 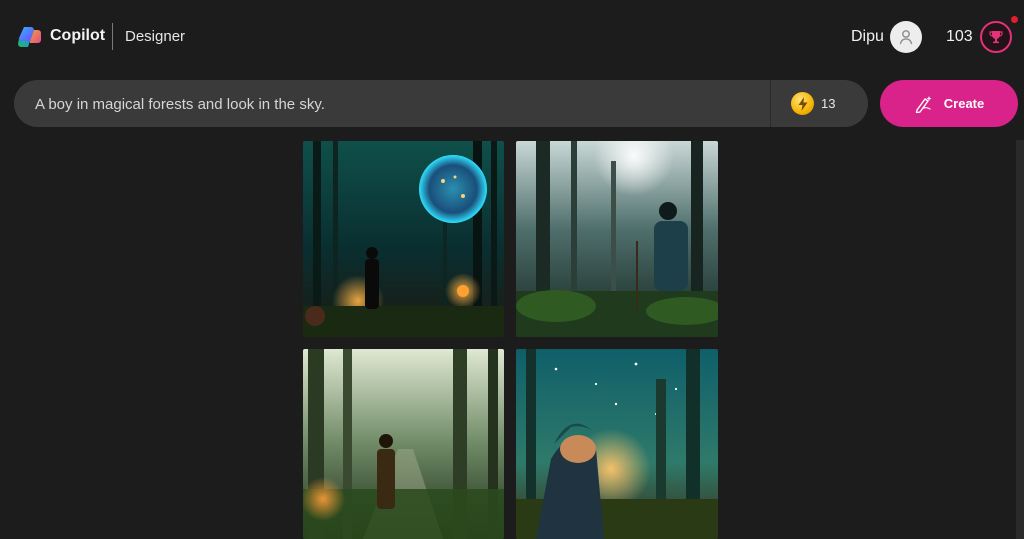 I want to click on sparkle-pen-icon, so click(x=923, y=104).